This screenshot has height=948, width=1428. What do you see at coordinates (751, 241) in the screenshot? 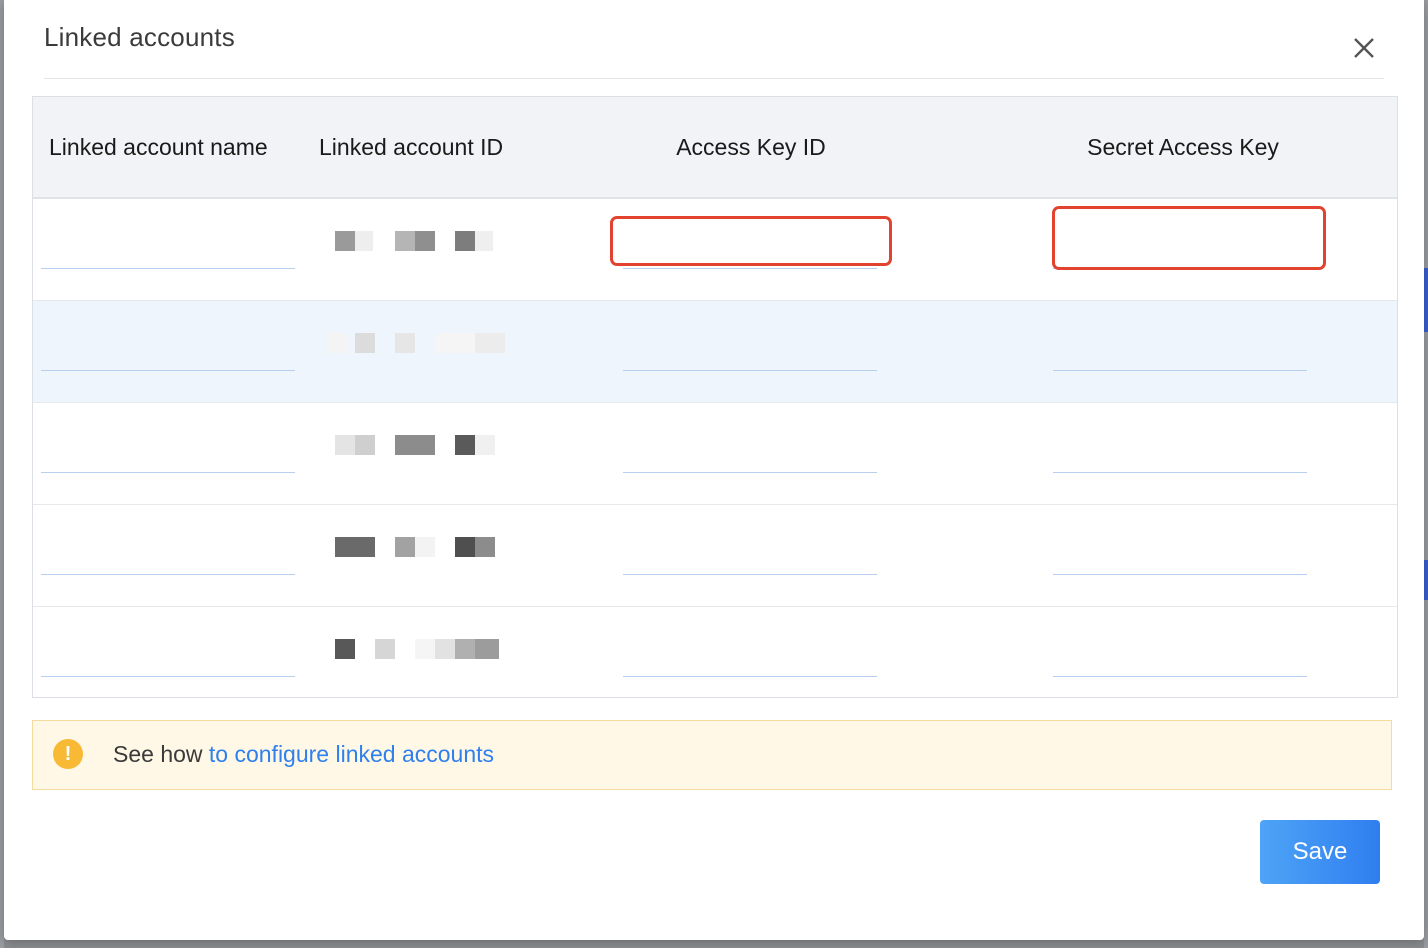
I see `highlight-outline-access-key` at bounding box center [751, 241].